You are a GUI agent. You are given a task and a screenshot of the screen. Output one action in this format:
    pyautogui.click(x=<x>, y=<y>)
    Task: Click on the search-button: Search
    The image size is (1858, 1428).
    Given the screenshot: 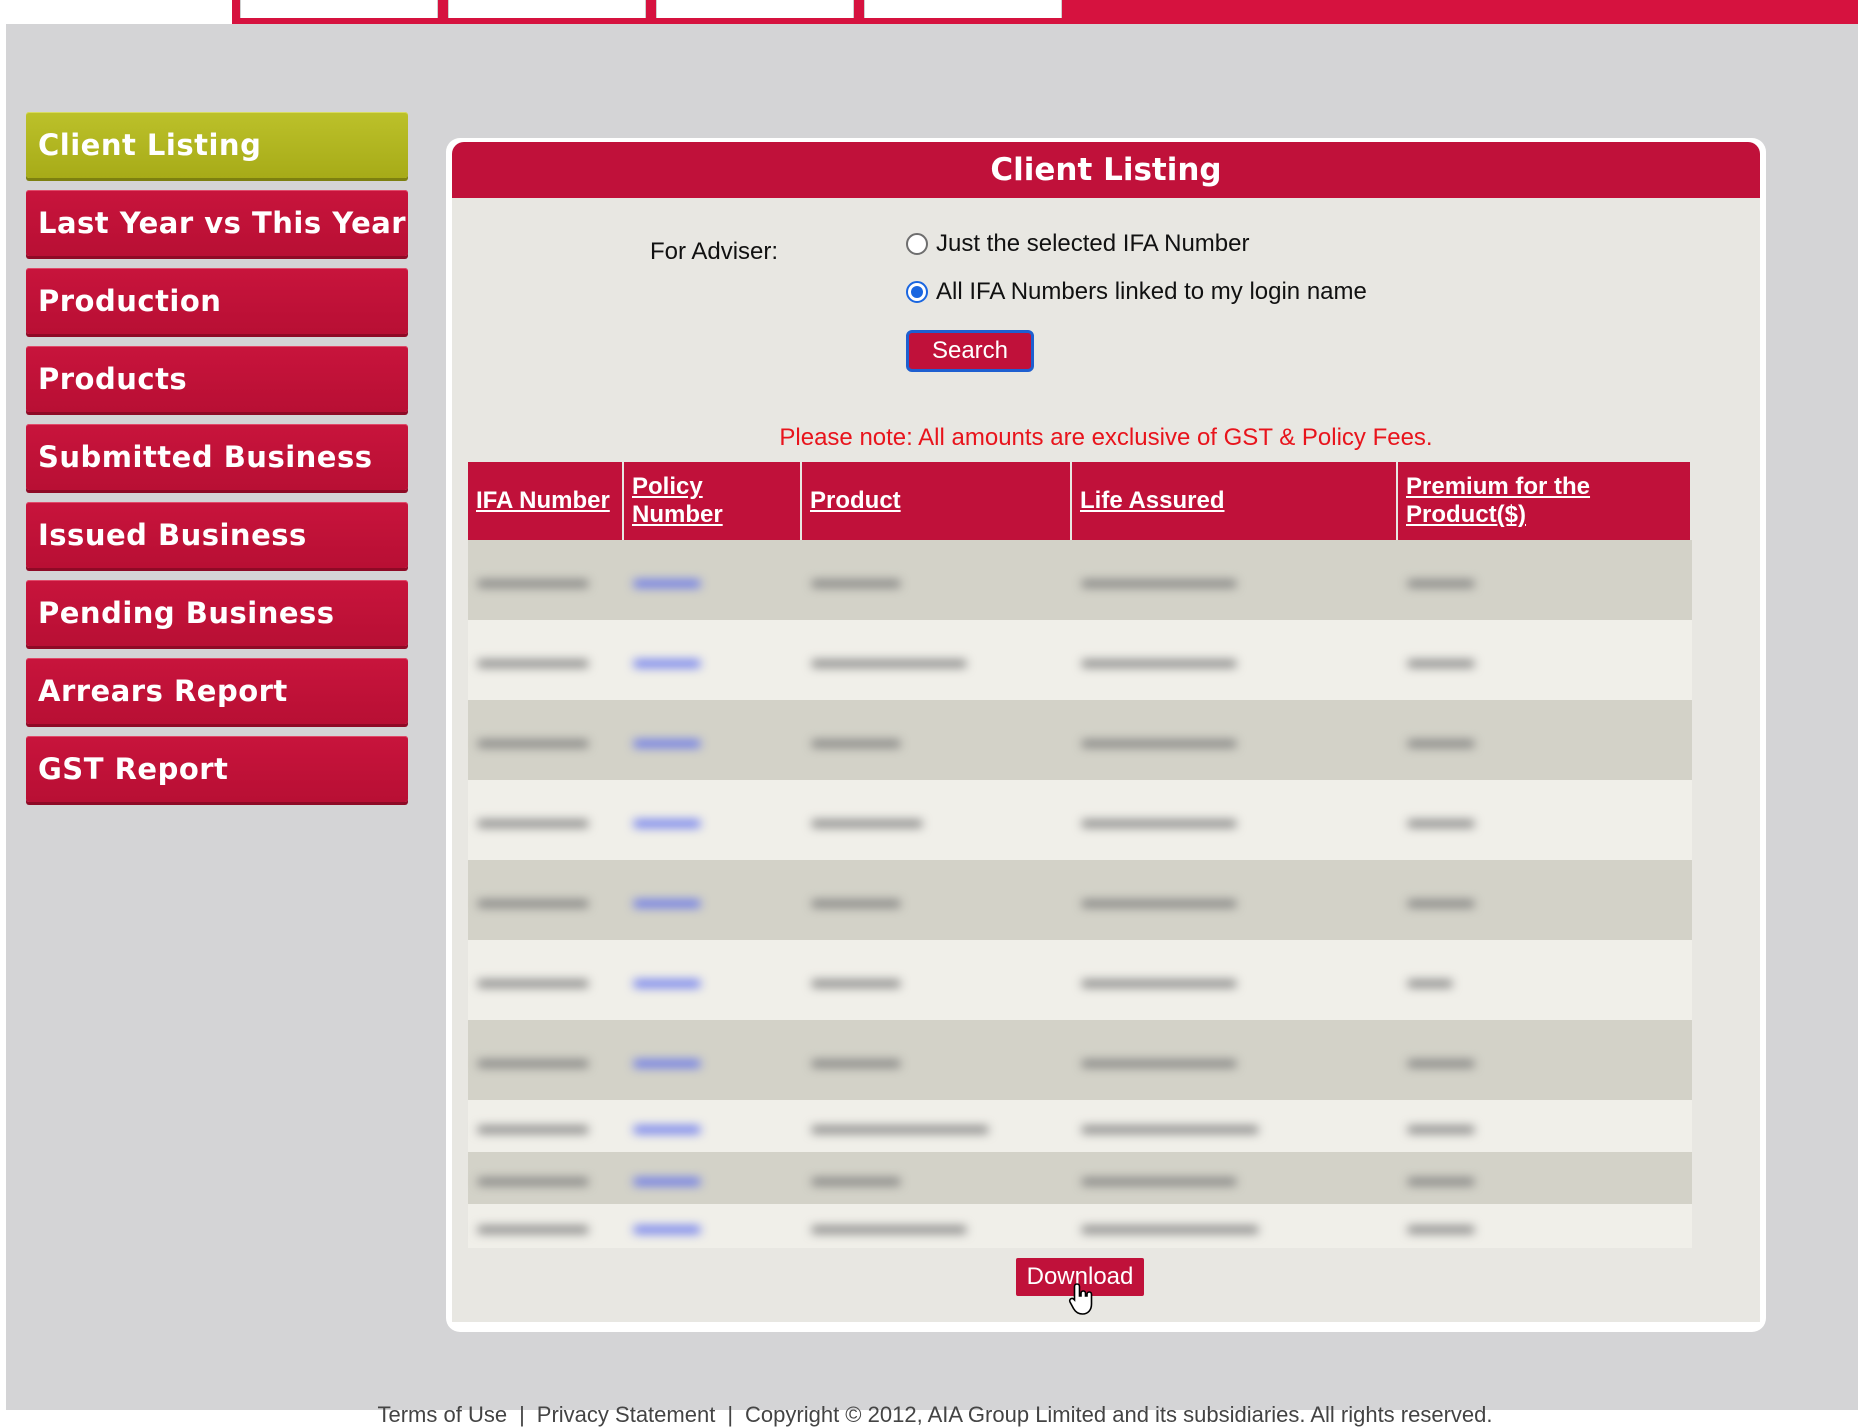 What is the action you would take?
    pyautogui.click(x=970, y=351)
    